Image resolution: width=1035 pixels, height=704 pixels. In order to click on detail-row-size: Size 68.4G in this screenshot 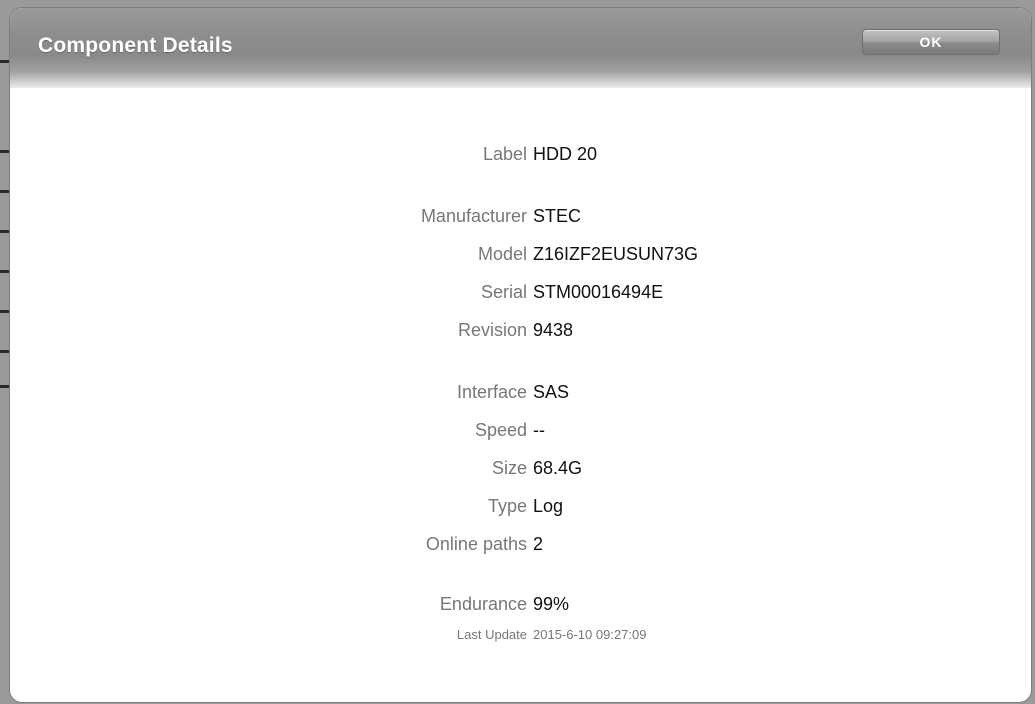, I will do `click(520, 472)`.